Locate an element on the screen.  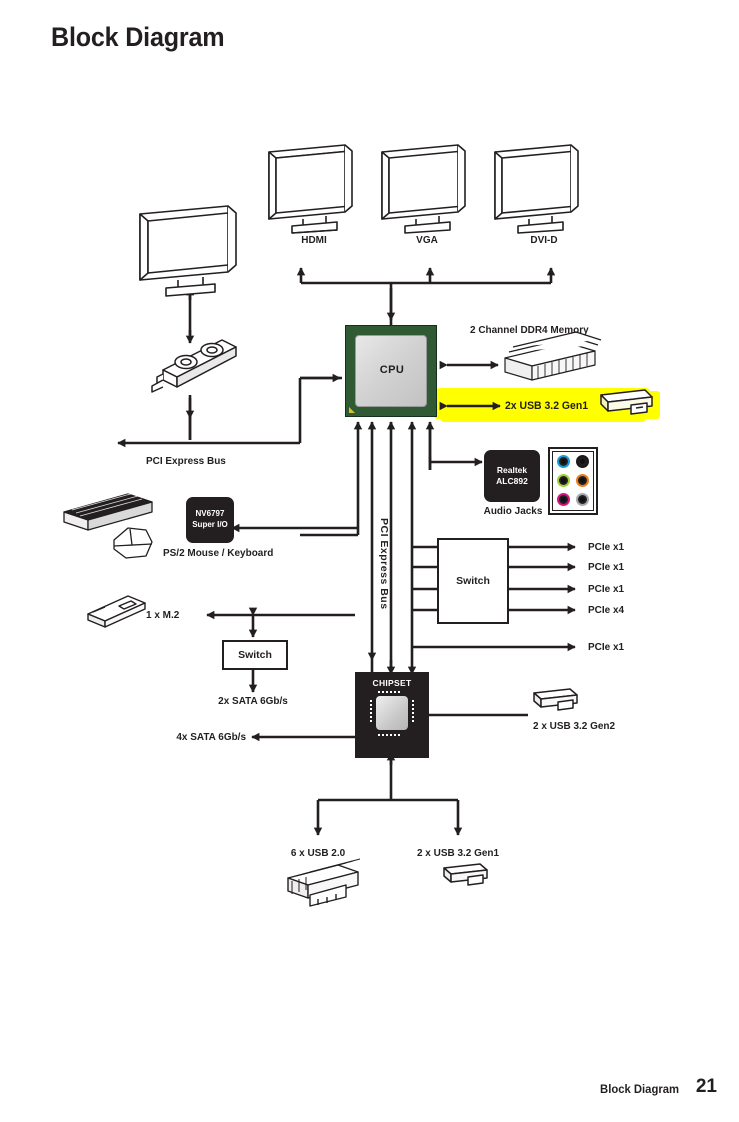
pcie-switch-label: Switch is located at coordinates (473, 581).